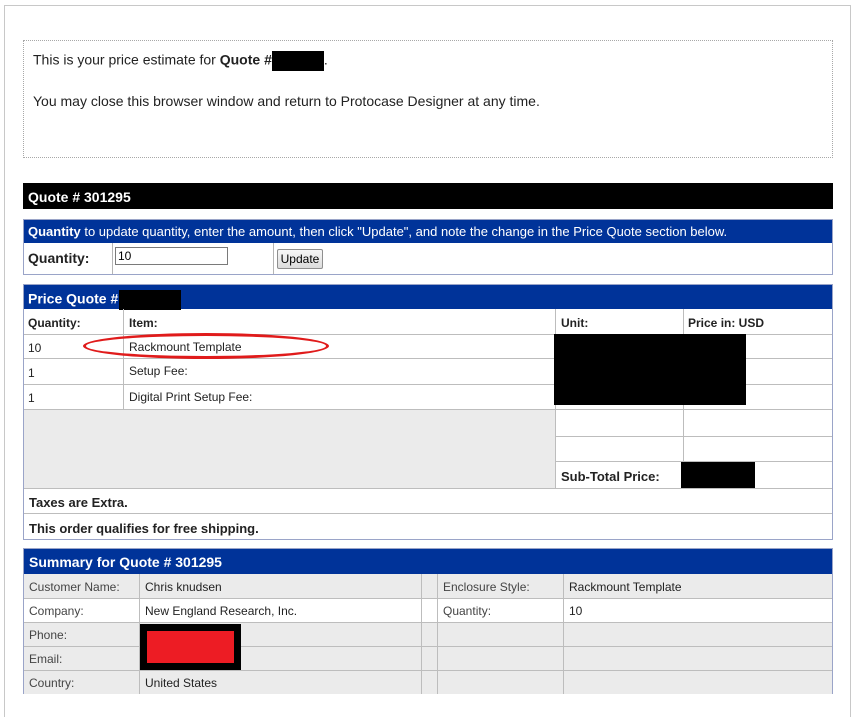 The height and width of the screenshot is (717, 852). Describe the element at coordinates (54, 323) in the screenshot. I see `col-header-quantity: Quantity:` at that location.